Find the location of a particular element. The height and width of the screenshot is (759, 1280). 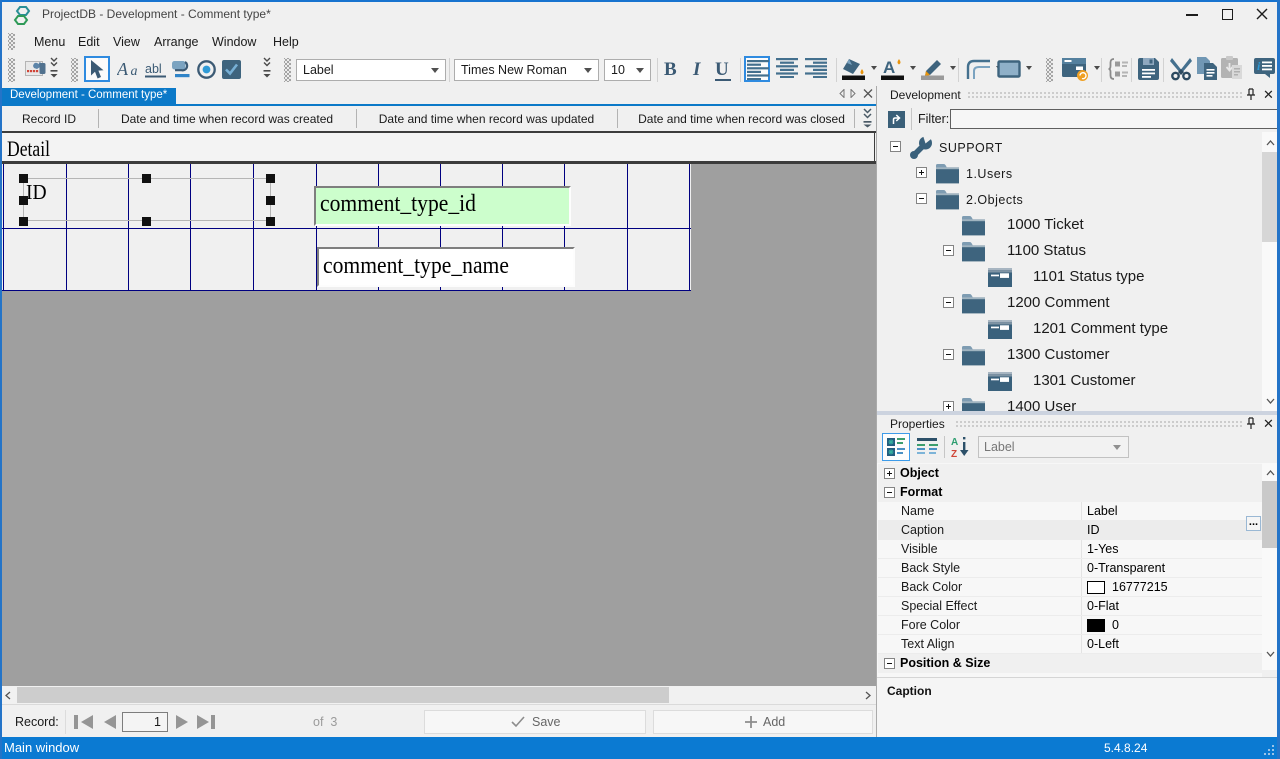

svg-text: abl is located at coordinates (153, 69).